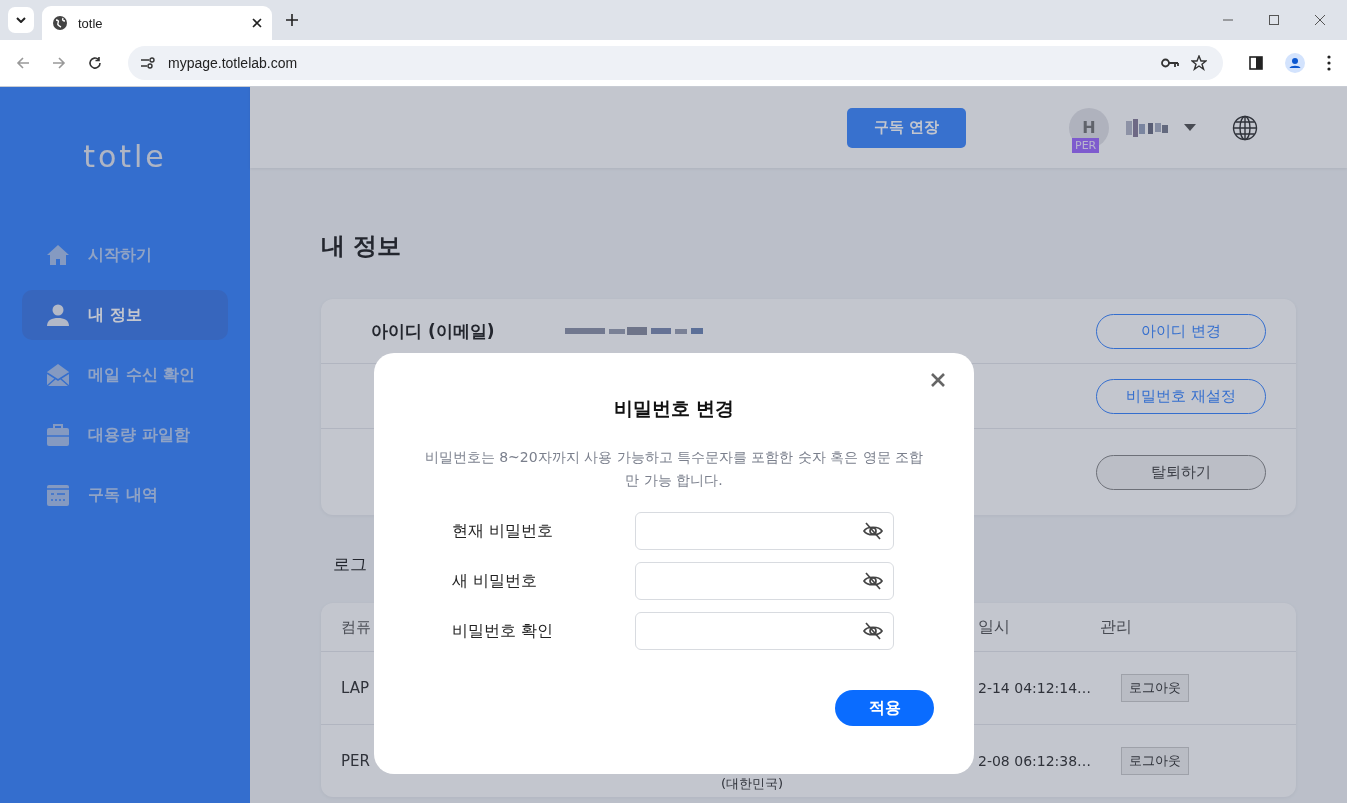  I want to click on back-icon, so click(23, 63).